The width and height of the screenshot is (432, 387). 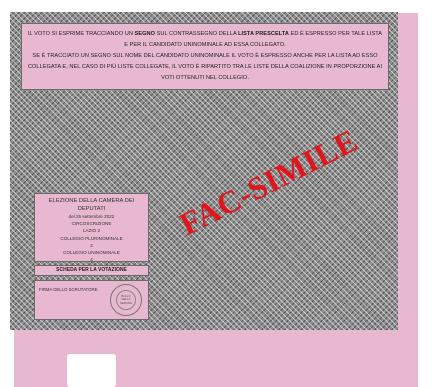 I want to click on plurinominale-label: COLLEGIO PLURINOMINALE, so click(x=91, y=238).